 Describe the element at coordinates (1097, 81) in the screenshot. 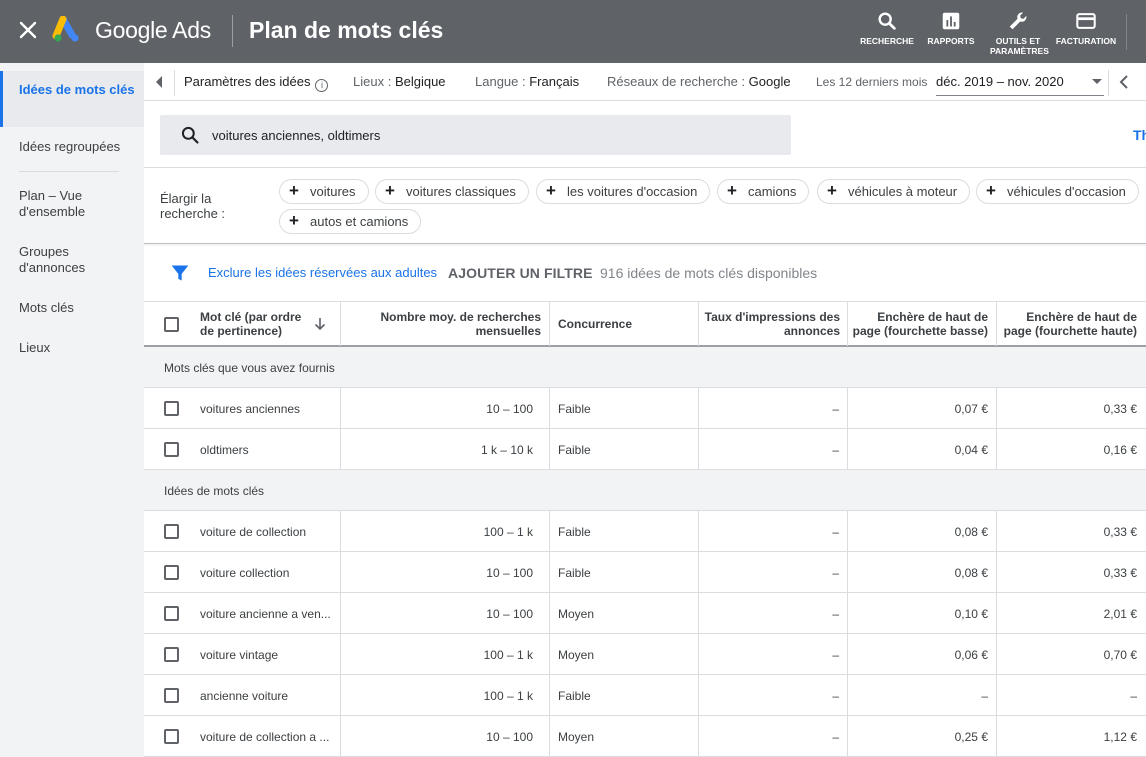

I see `chevron-down-icon` at that location.